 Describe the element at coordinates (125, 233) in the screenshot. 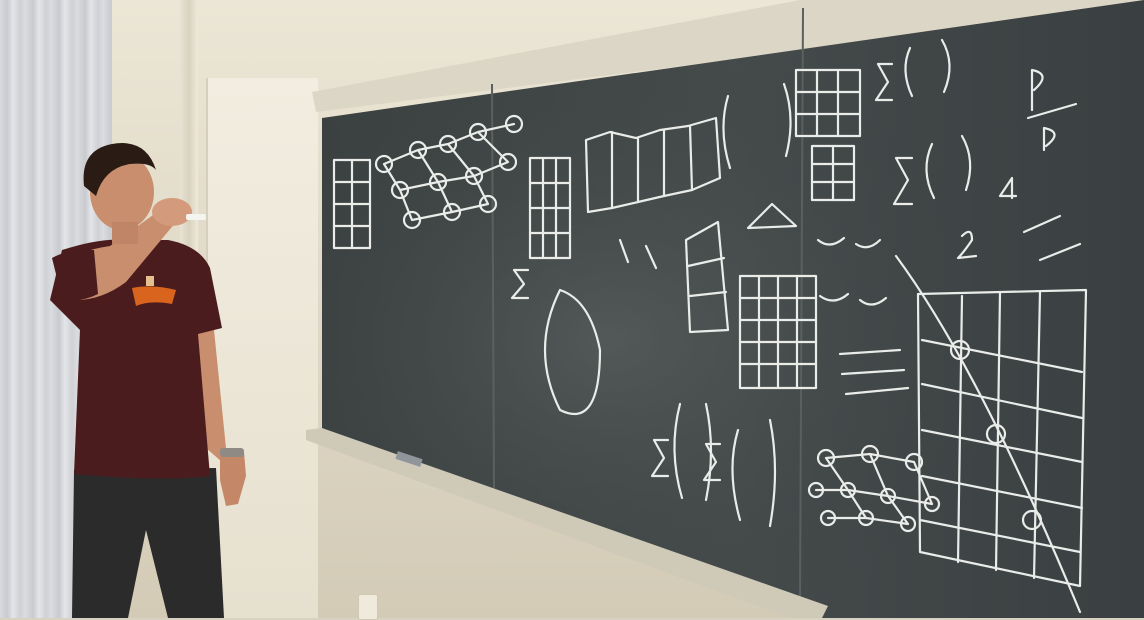

I see `neck` at that location.